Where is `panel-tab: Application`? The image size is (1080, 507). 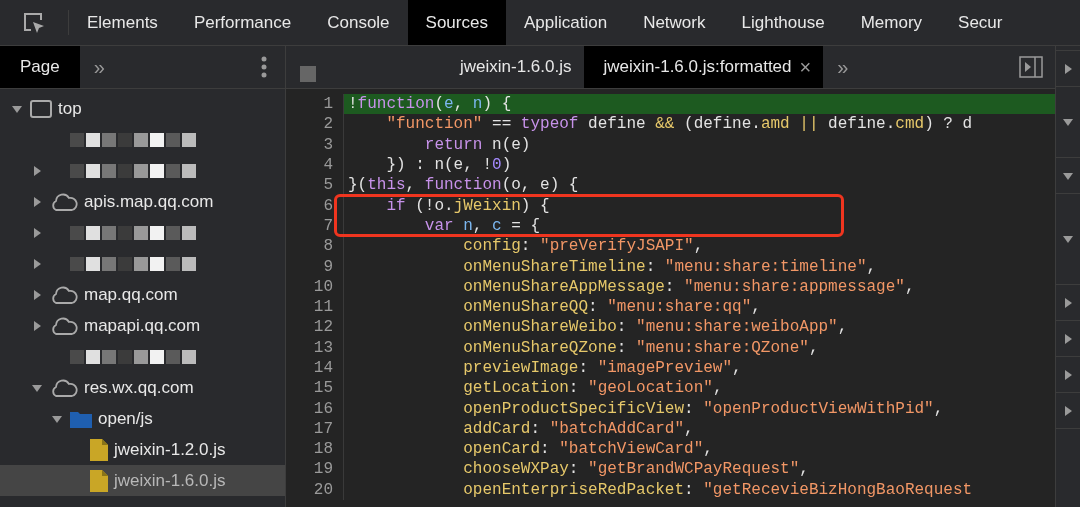
panel-tab: Application is located at coordinates (565, 22).